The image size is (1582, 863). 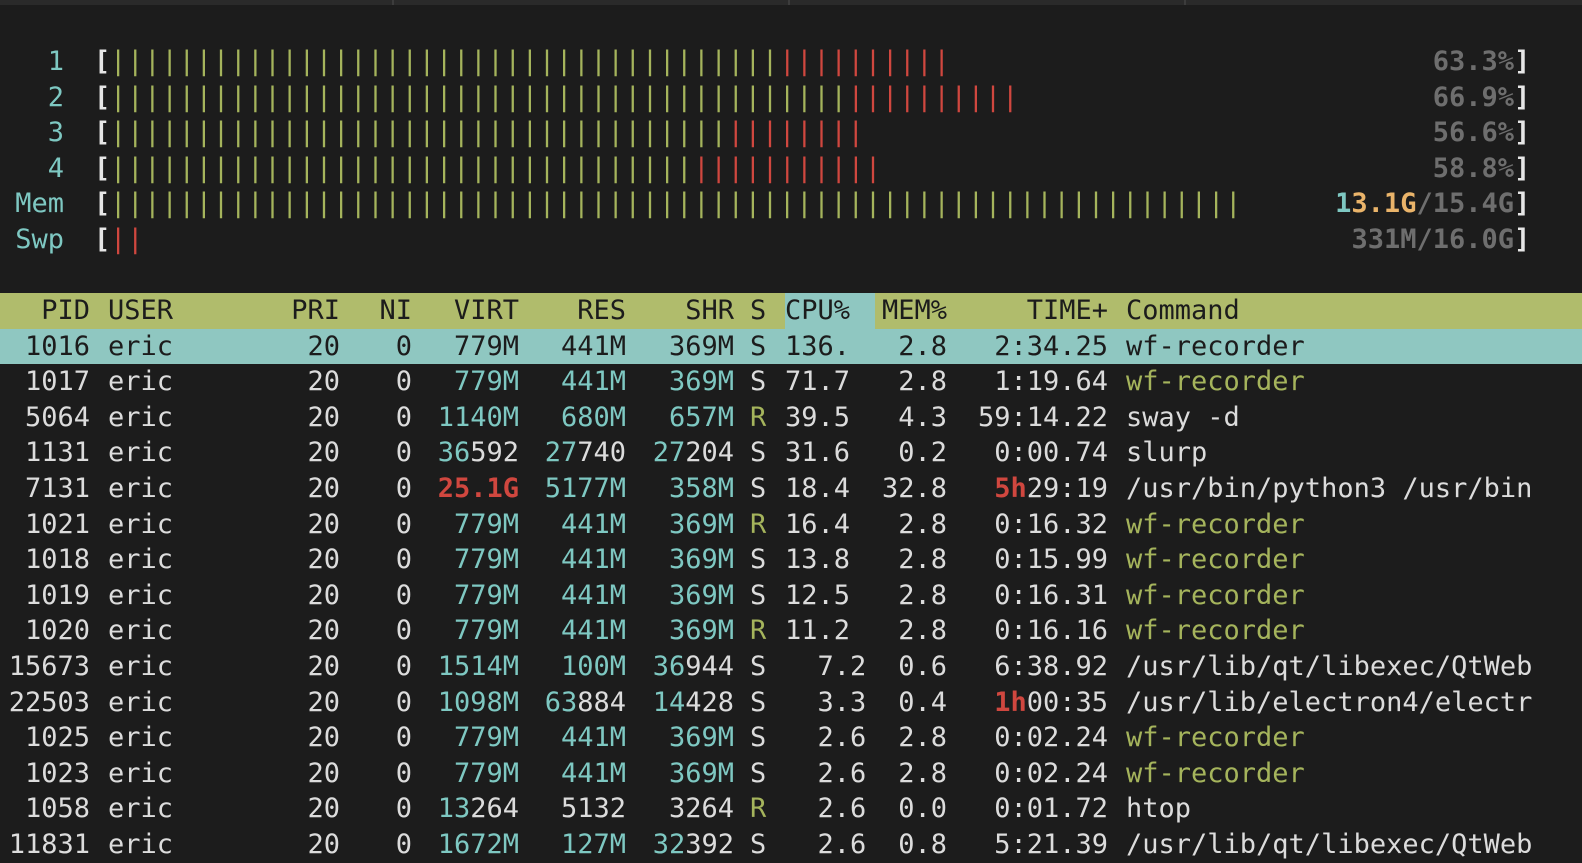 What do you see at coordinates (1028, 809) in the screenshot?
I see `cell-time: 0:01.72` at bounding box center [1028, 809].